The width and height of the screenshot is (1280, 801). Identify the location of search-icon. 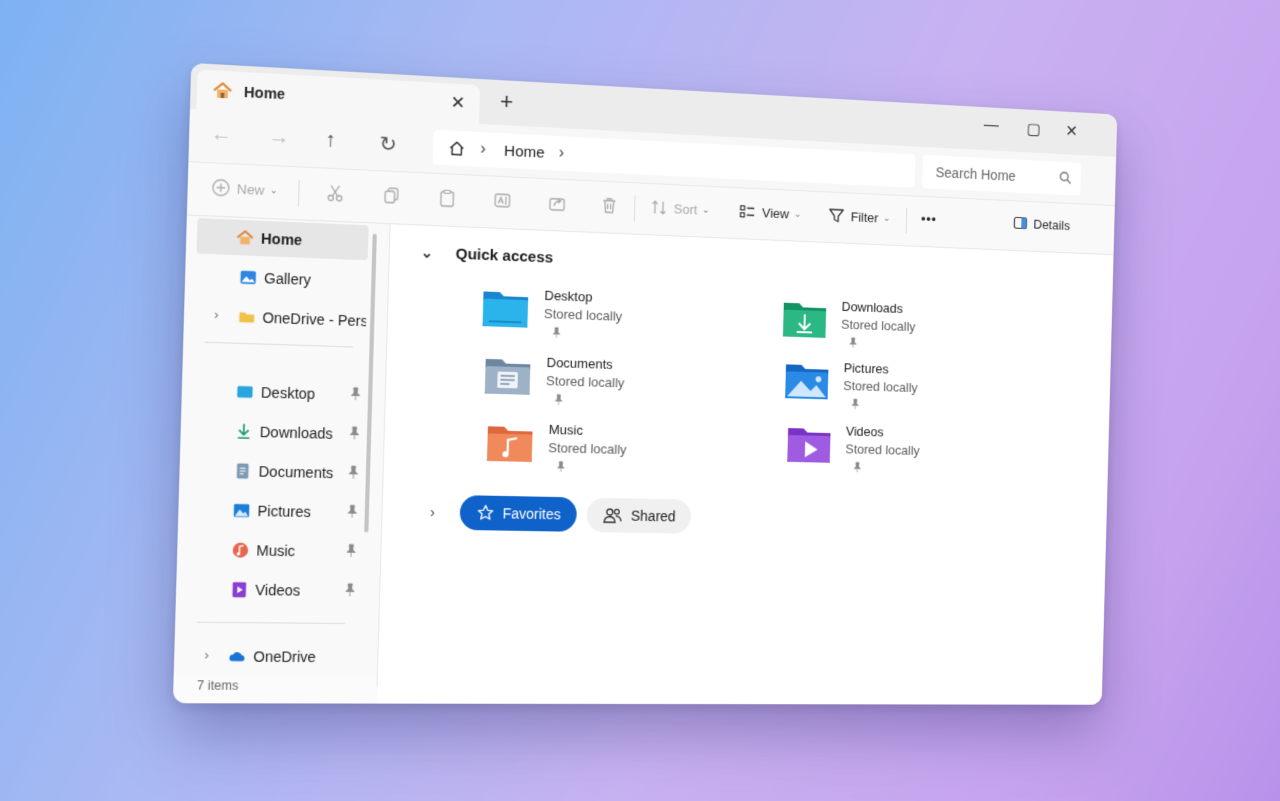
(1065, 177).